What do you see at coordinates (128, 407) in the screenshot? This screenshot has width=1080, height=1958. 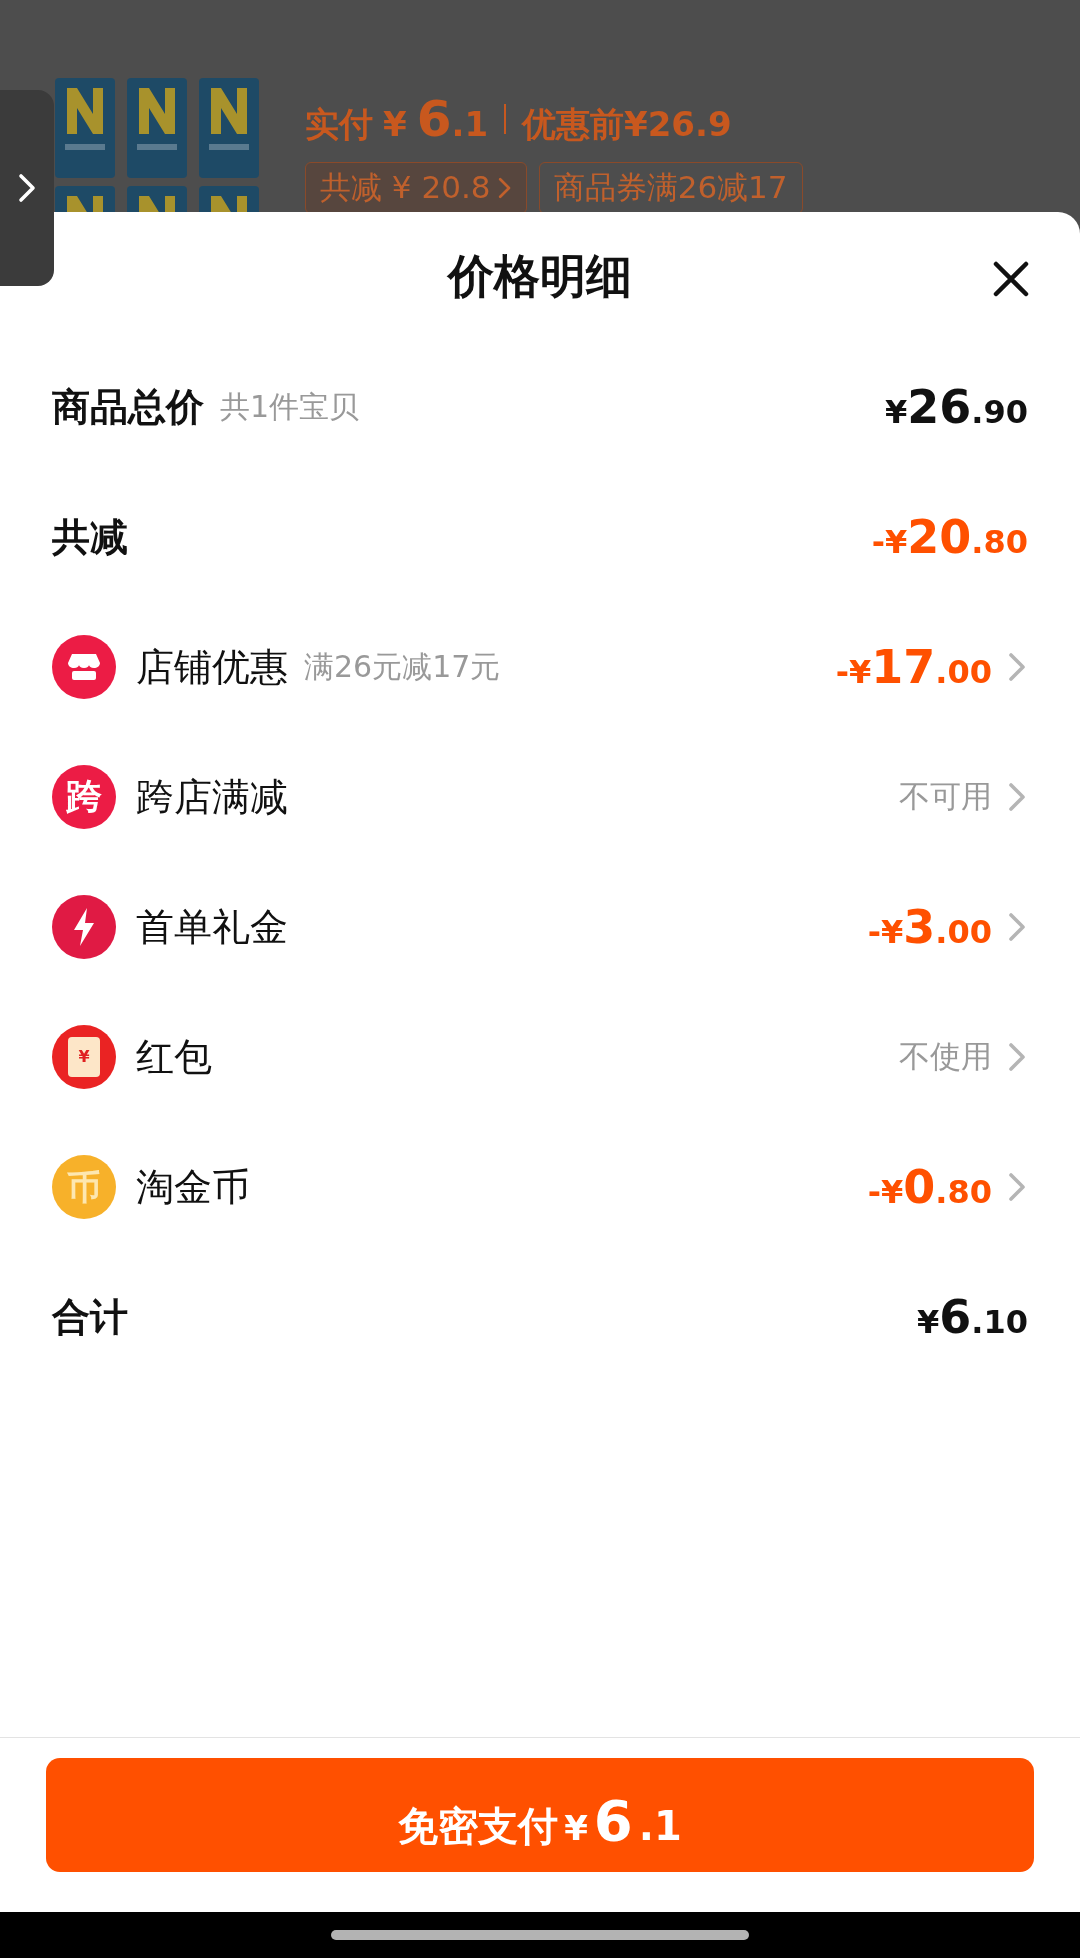 I see `row-label: 商品总价` at bounding box center [128, 407].